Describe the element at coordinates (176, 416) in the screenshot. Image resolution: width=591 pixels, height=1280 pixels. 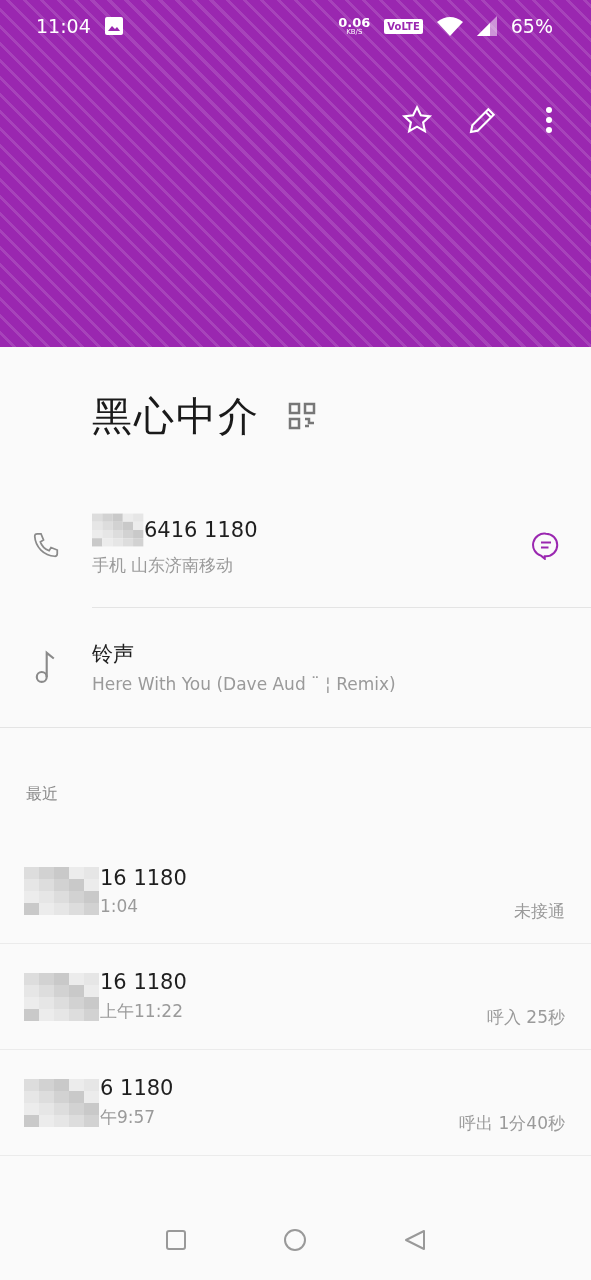
I see `contact-name: 黑心中介` at that location.